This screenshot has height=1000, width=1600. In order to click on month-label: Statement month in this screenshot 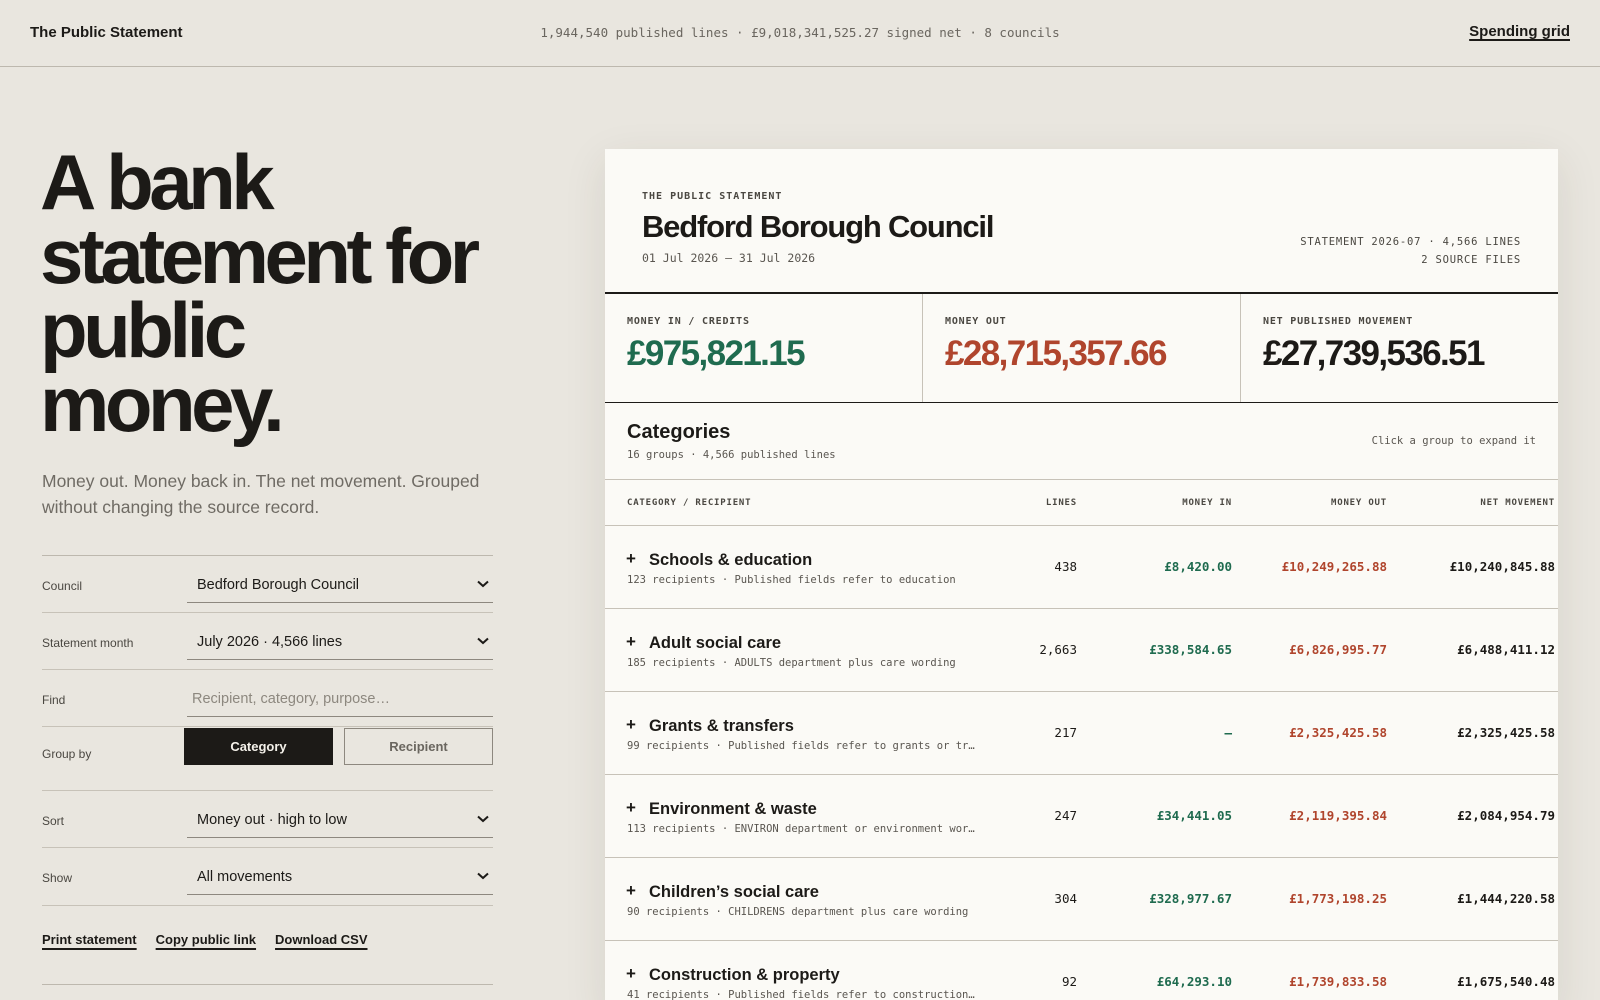, I will do `click(88, 643)`.